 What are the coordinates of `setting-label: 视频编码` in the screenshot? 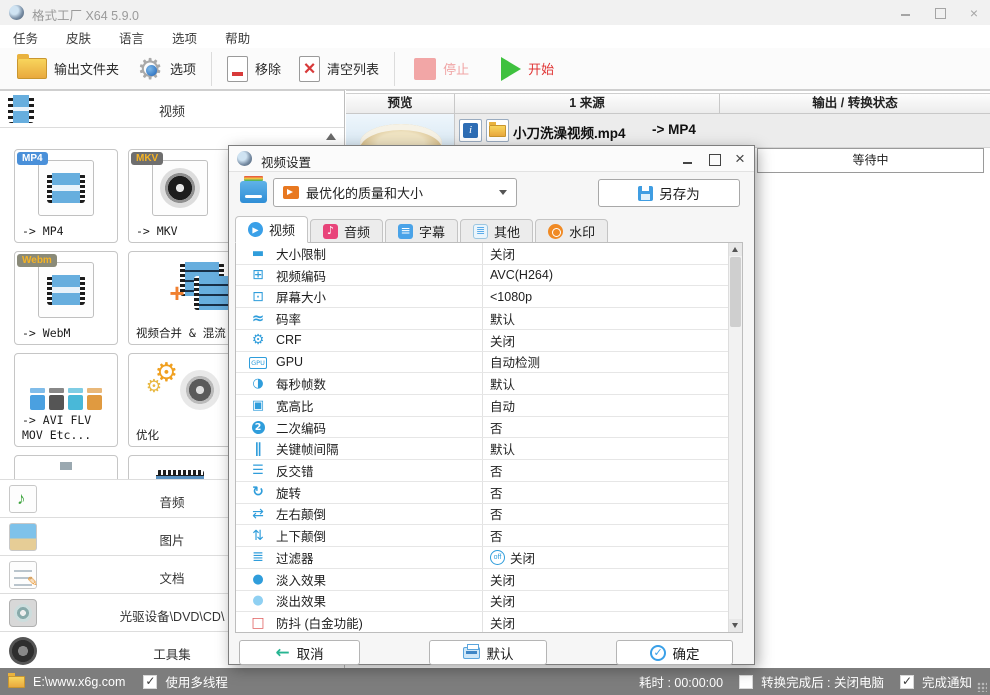 It's located at (301, 276).